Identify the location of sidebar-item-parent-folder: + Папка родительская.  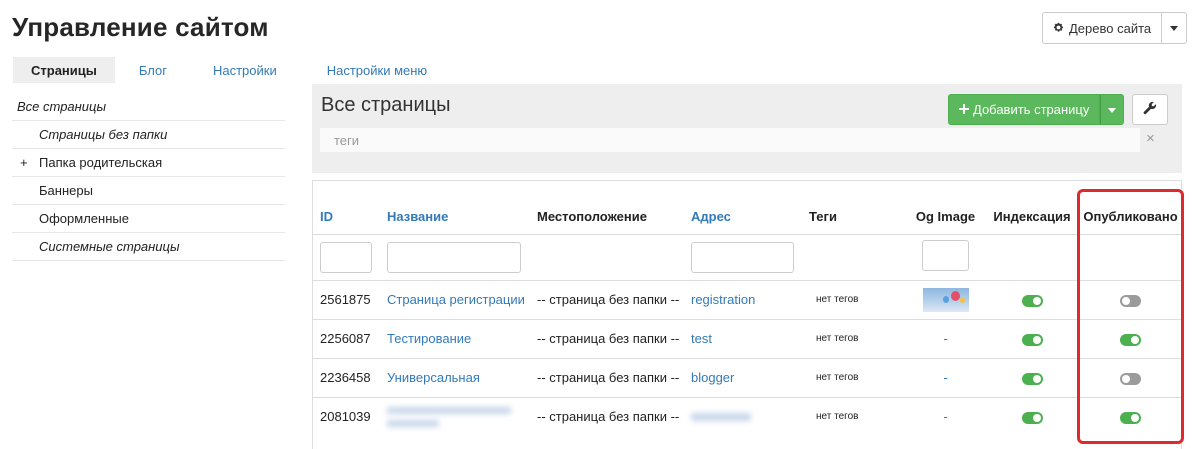
(148, 163).